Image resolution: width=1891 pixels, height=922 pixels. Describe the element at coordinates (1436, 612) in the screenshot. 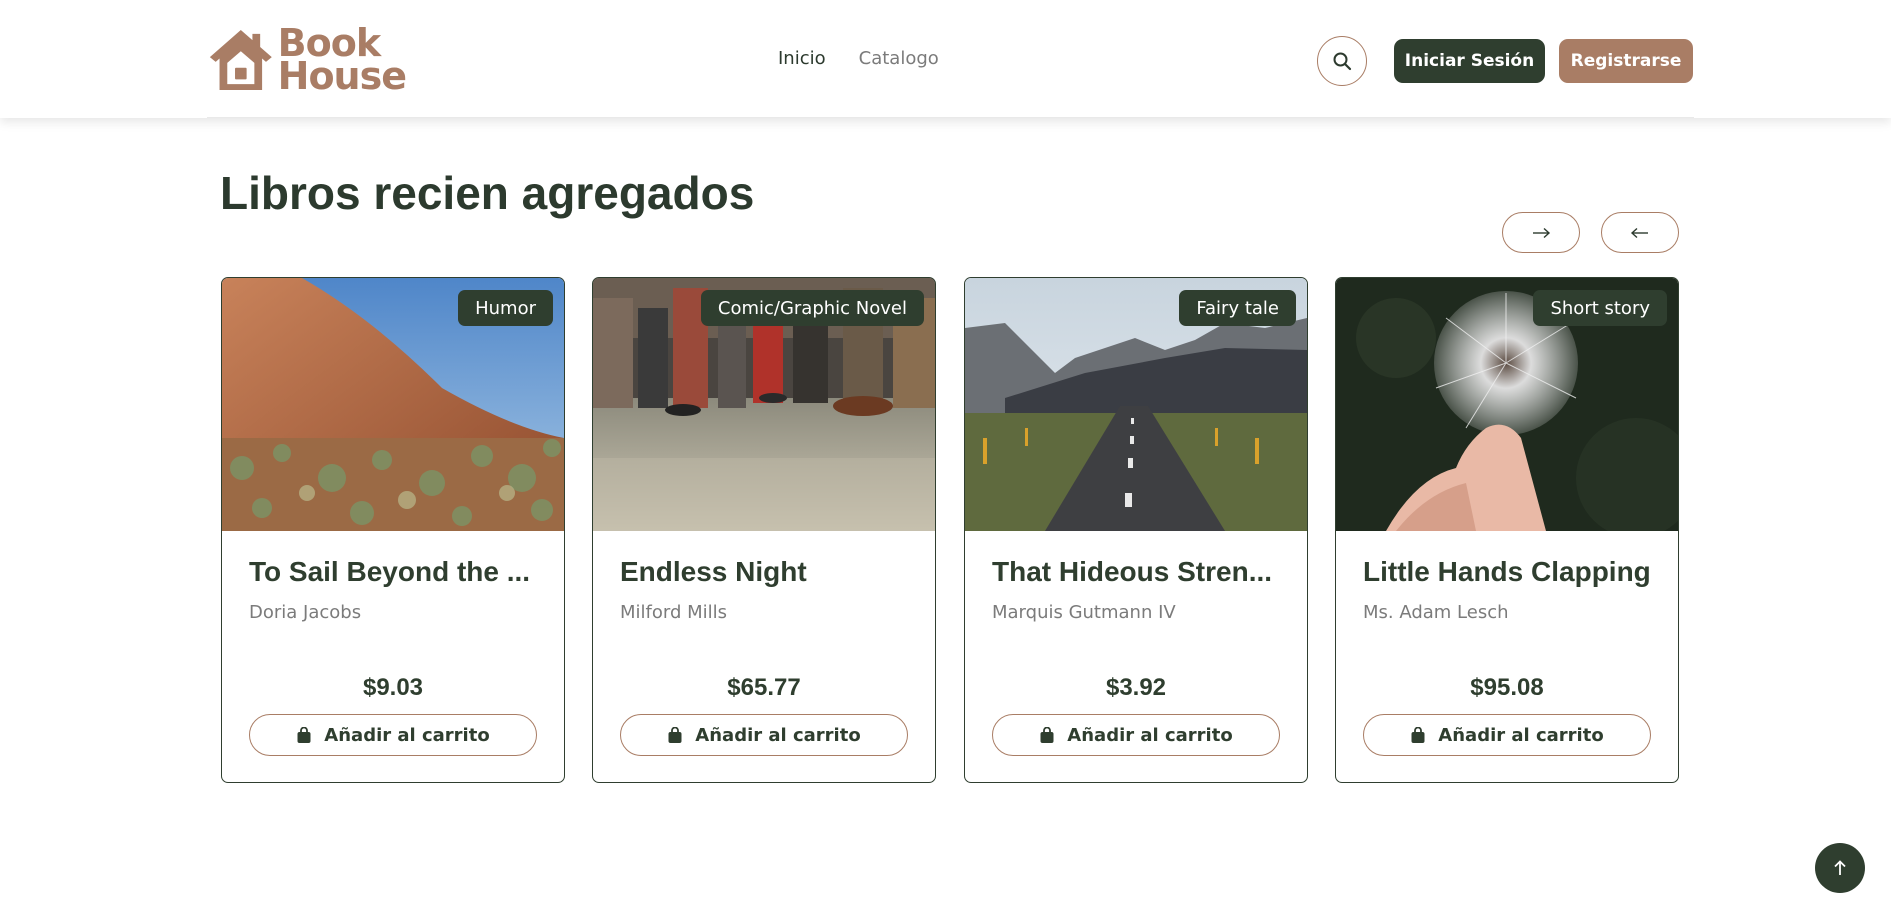

I see `book-author: Ms. Adam Lesch` at that location.